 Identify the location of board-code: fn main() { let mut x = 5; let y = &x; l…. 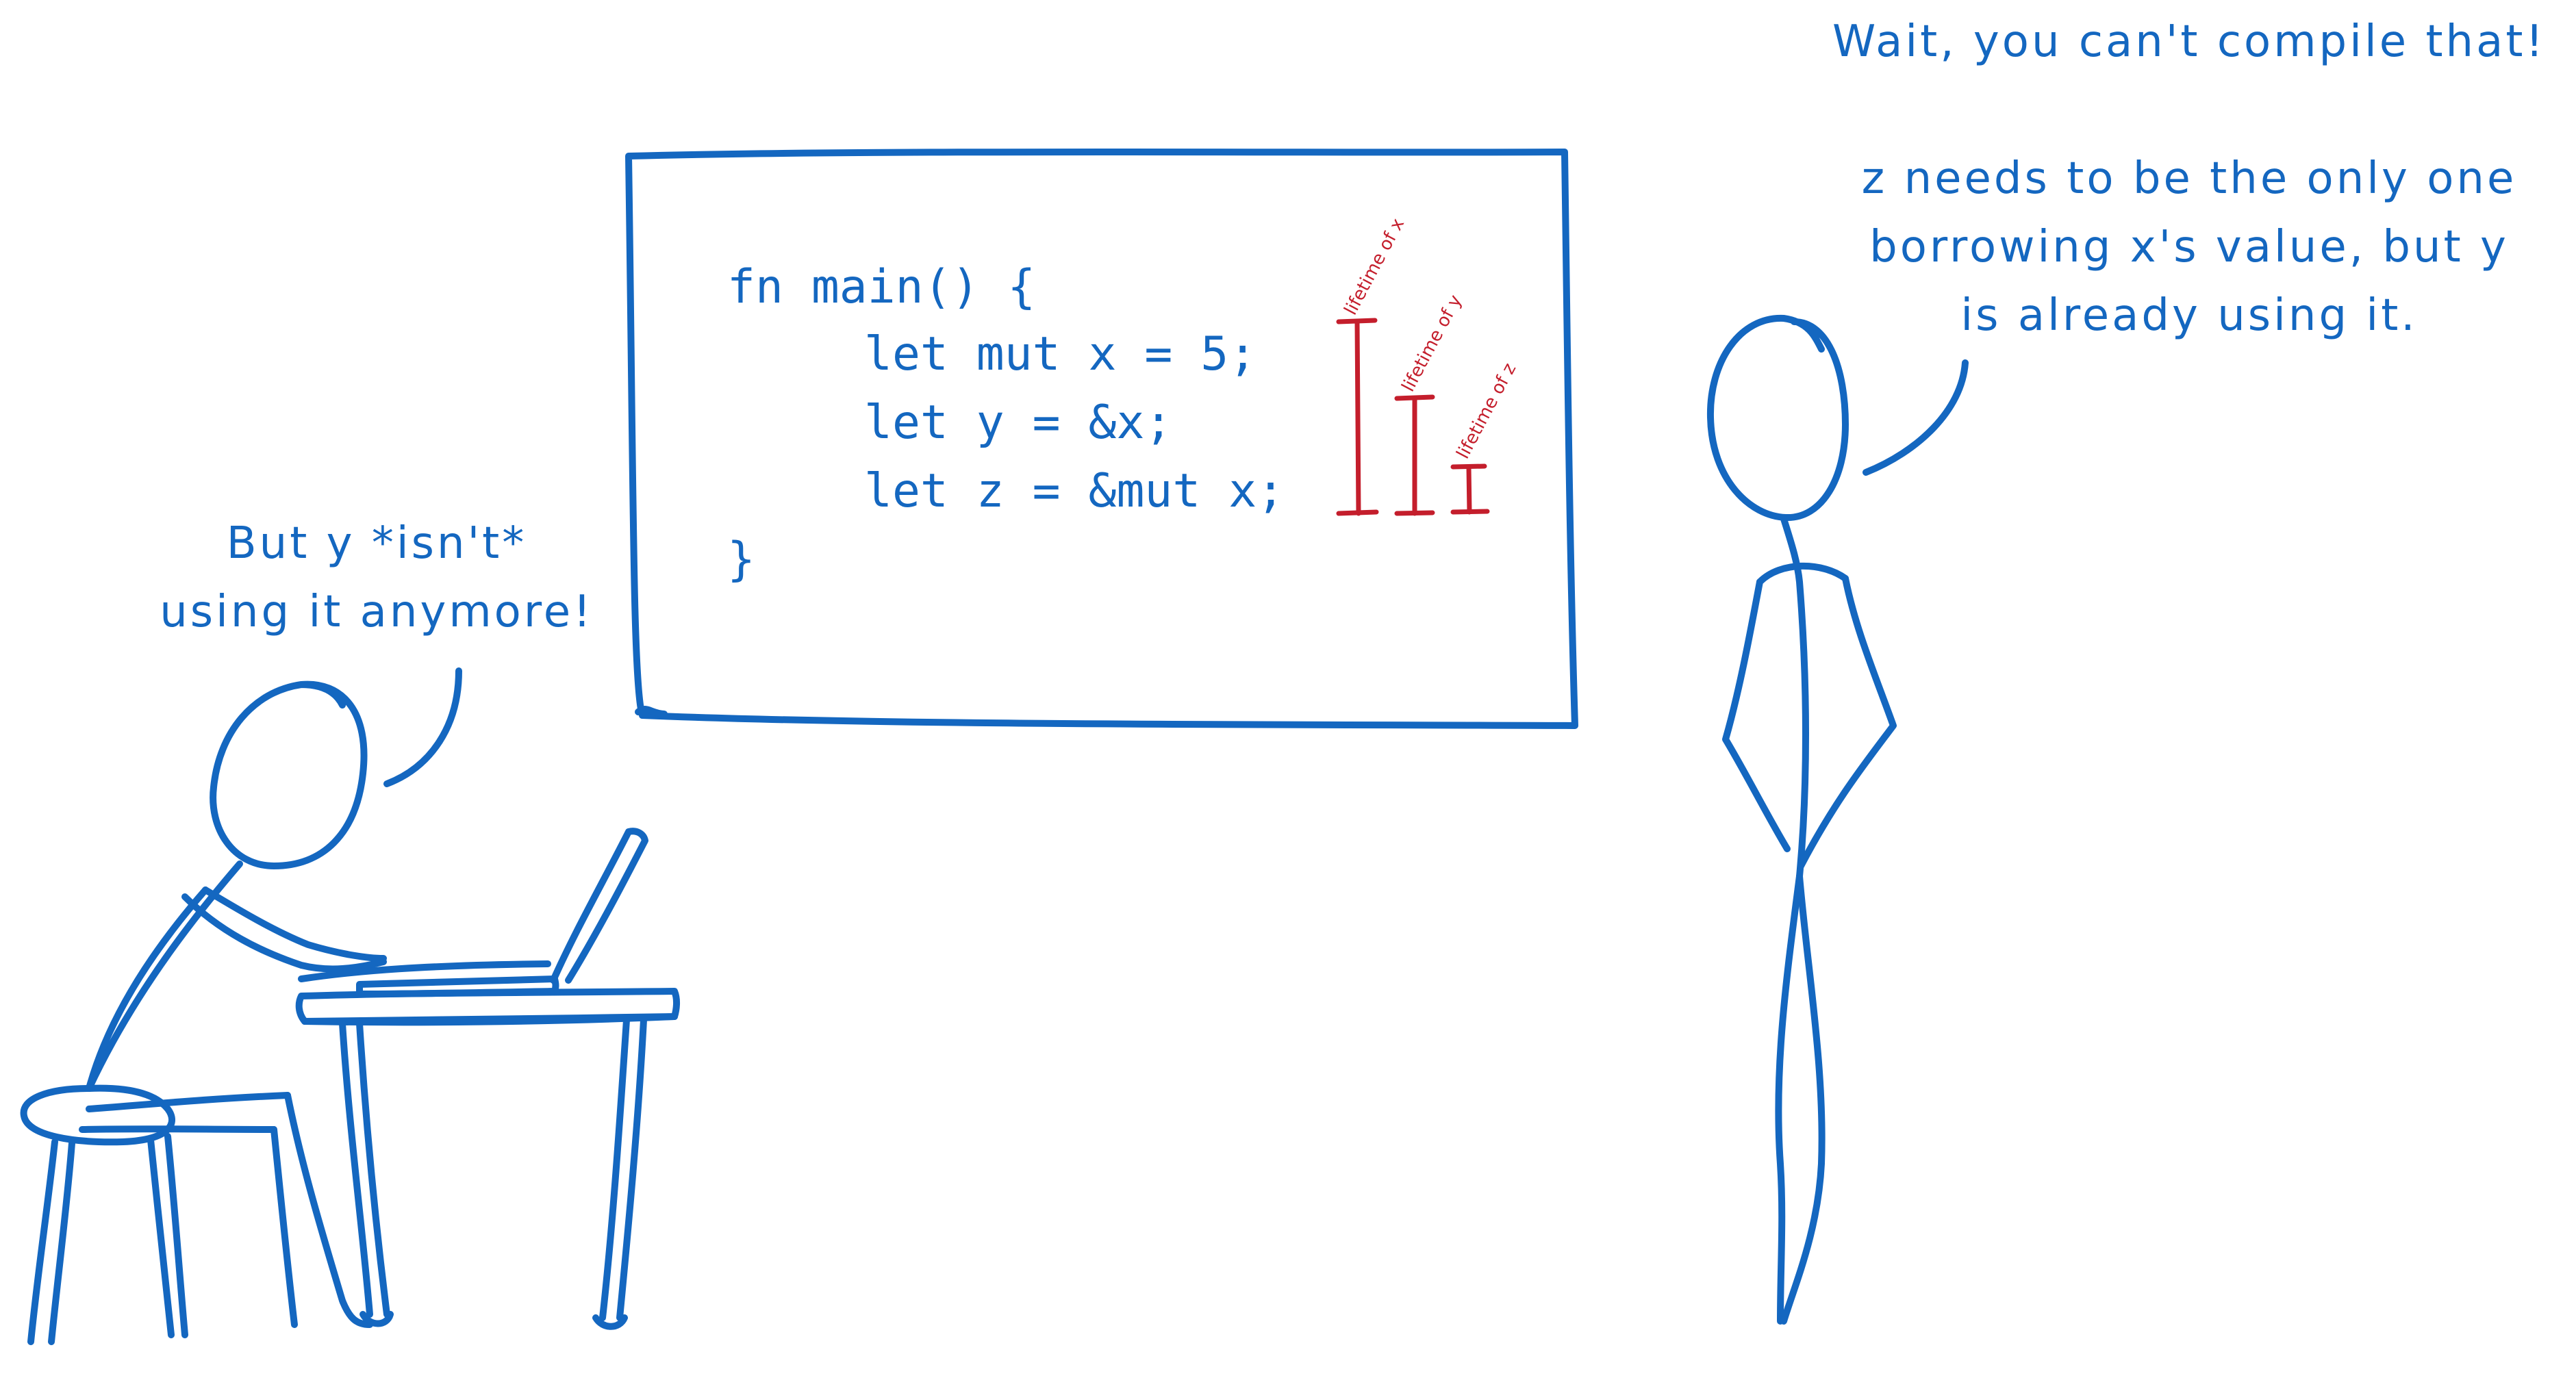
(1006, 423).